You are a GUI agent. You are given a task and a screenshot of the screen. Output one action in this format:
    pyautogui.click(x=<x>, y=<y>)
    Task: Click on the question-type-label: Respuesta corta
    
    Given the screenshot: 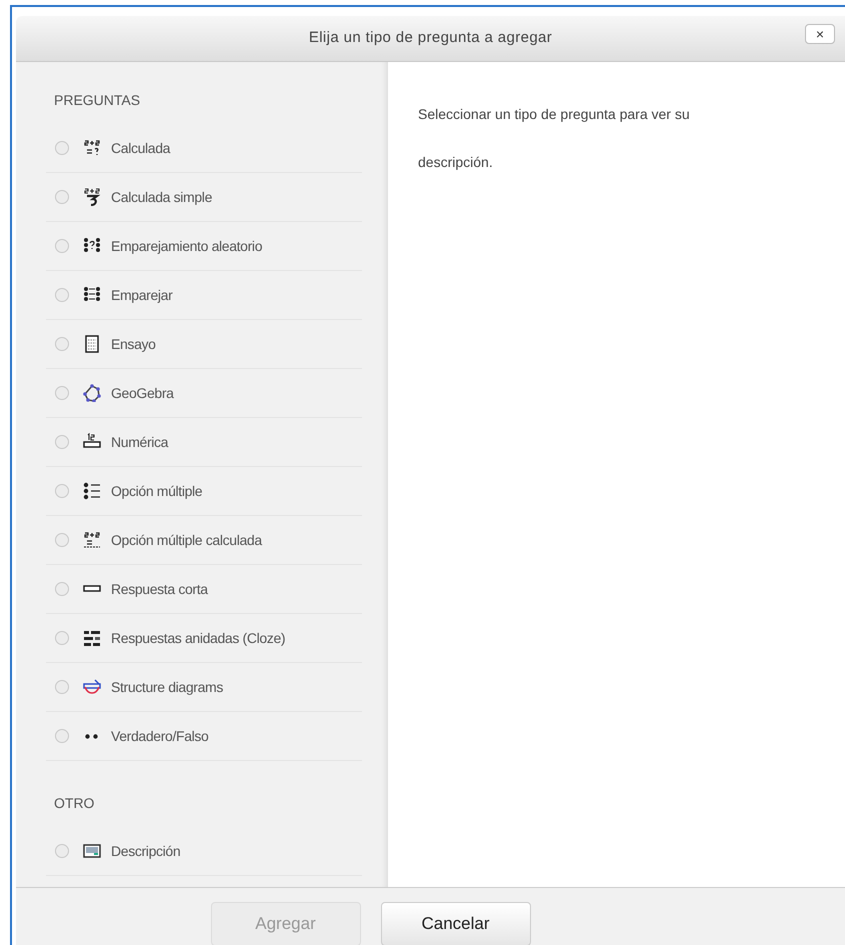 What is the action you would take?
    pyautogui.click(x=159, y=589)
    